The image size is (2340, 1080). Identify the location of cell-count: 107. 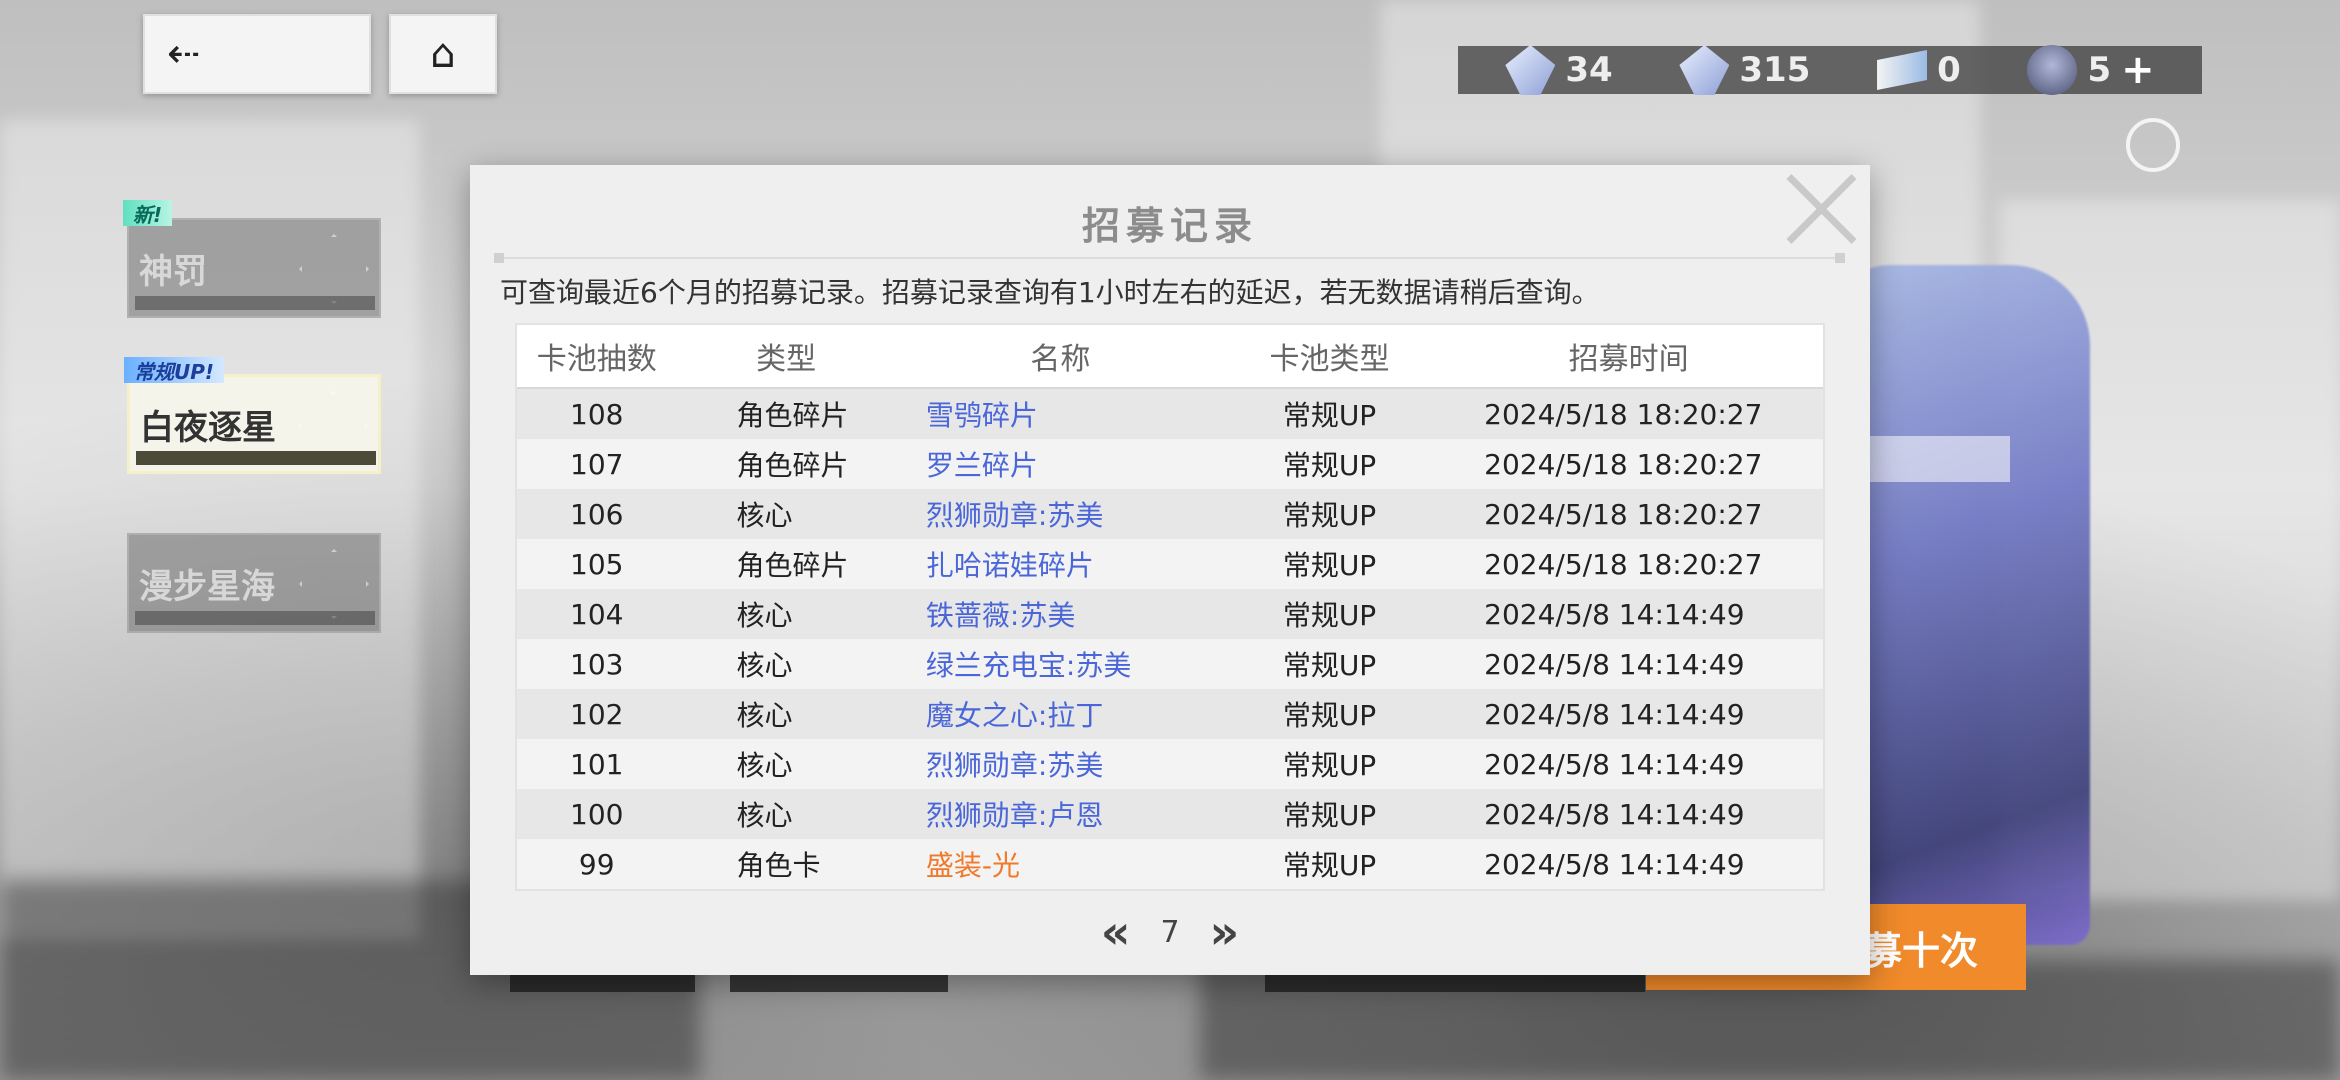
(597, 464).